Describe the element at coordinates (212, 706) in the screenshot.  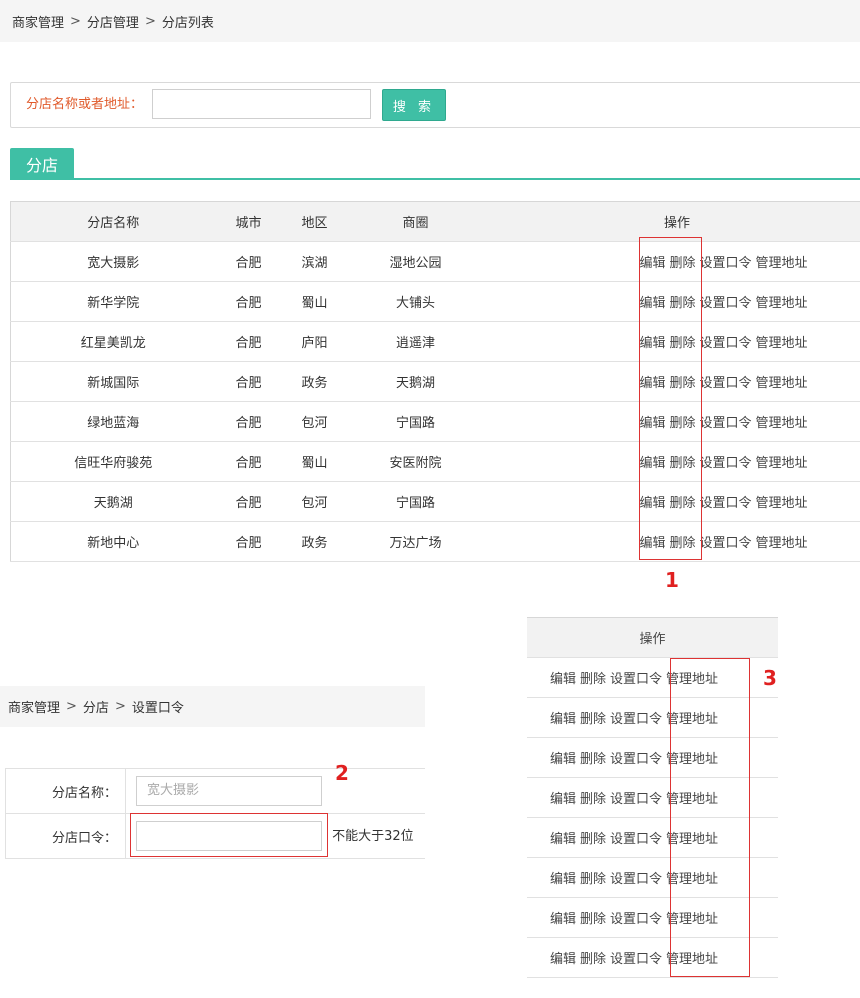
I see `breadcrumb-set-password: 商家管理 > 分店 > 设置口令` at that location.